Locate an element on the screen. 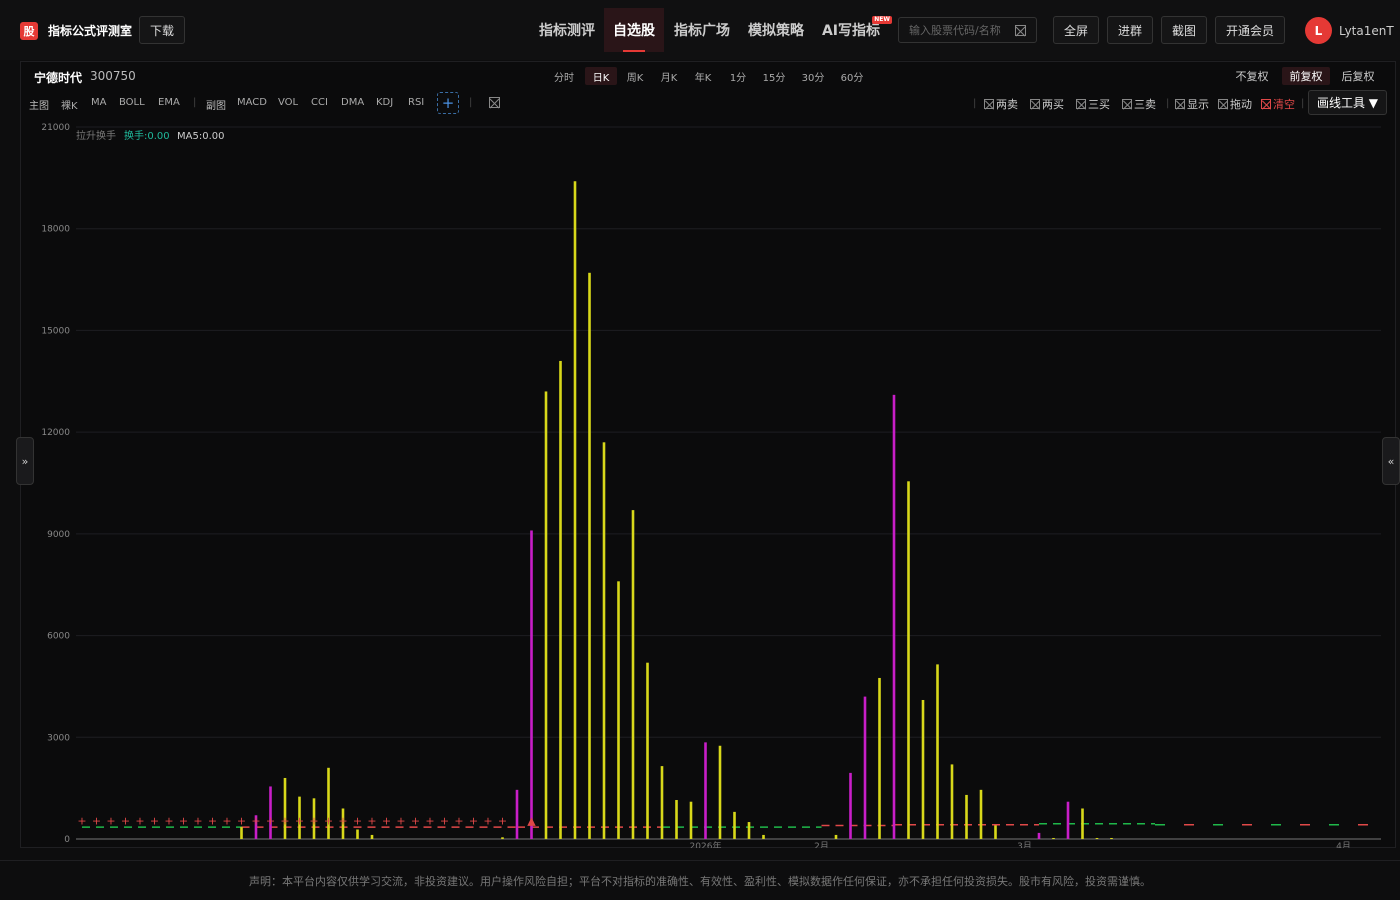  option-two-sell: 两卖 is located at coordinates (1001, 104).